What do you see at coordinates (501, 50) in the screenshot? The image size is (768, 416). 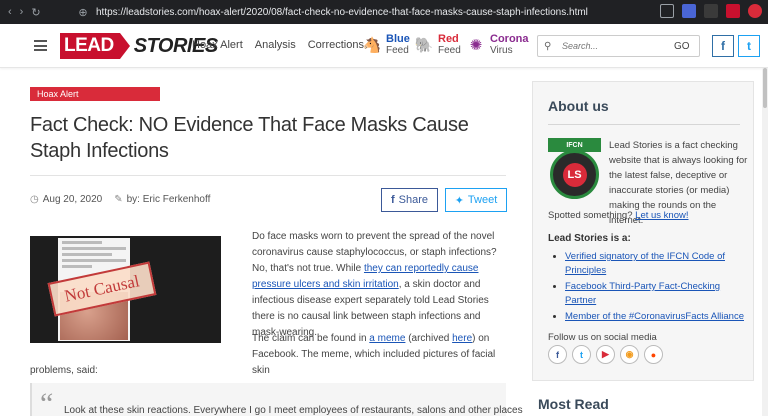 I see `feed-corona-sub: Virus` at bounding box center [501, 50].